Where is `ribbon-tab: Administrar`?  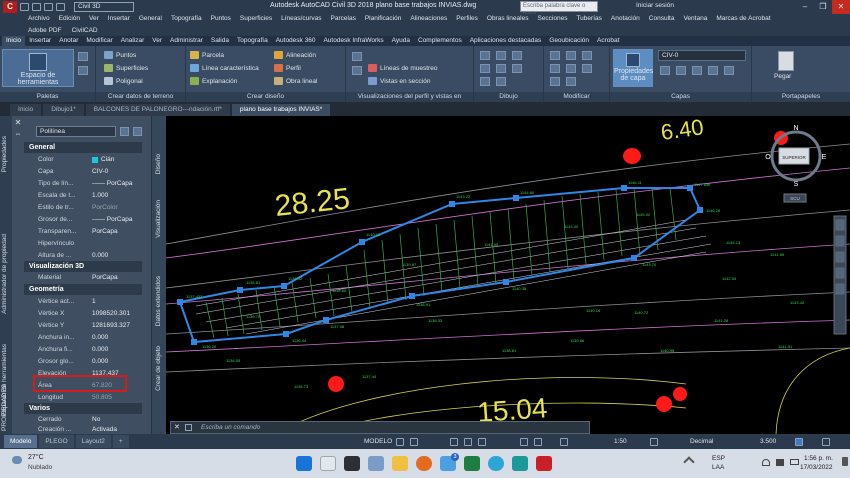 ribbon-tab: Administrar is located at coordinates (186, 41).